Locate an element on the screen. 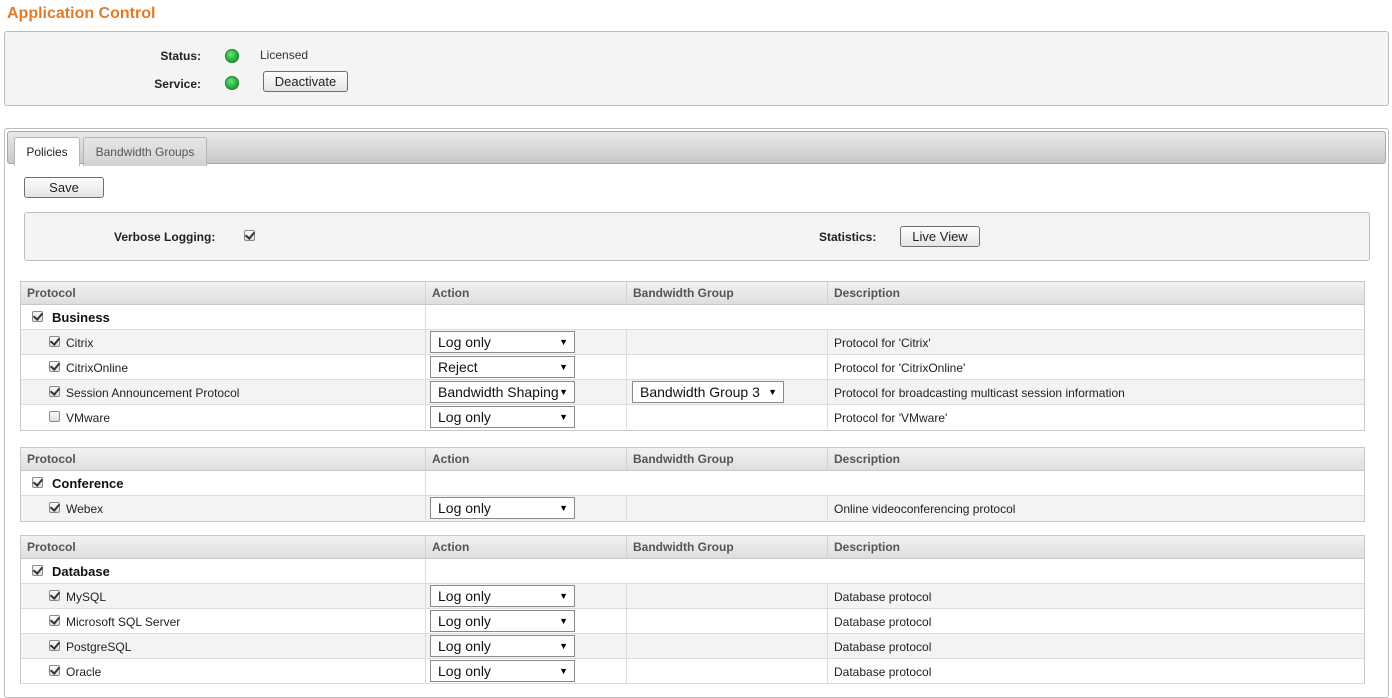 This screenshot has width=1392, height=698. tab-bandwidth-groups: Bandwidth Groups is located at coordinates (145, 151).